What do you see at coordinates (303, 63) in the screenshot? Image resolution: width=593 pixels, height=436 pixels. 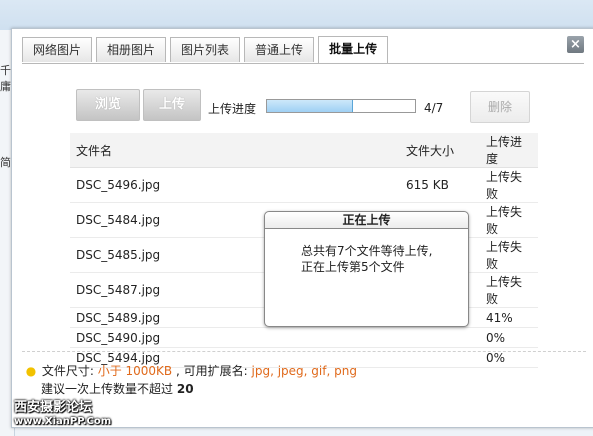 I see `tab-divider` at bounding box center [303, 63].